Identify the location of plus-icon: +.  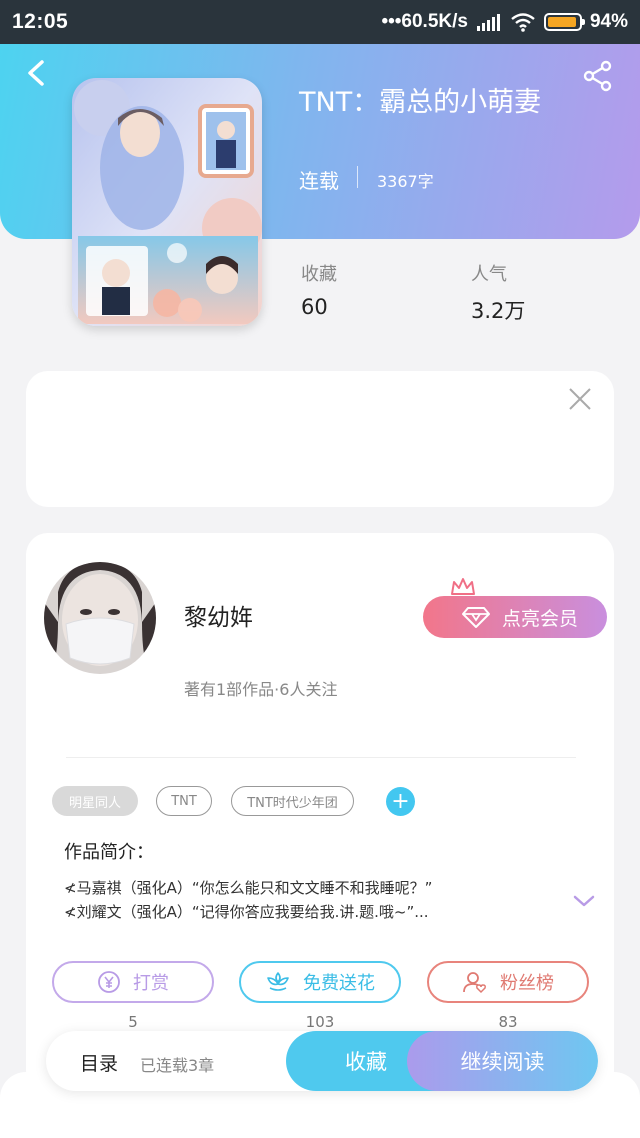
(400, 801).